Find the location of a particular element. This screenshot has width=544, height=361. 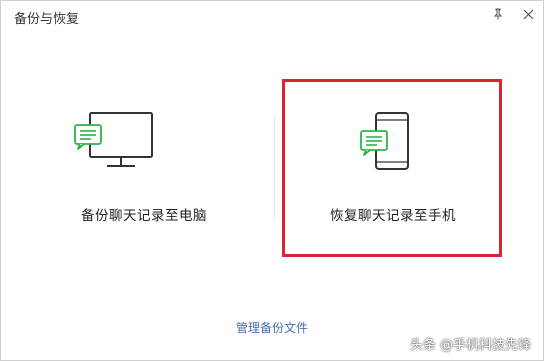

phone-chat-icon is located at coordinates (384, 141).